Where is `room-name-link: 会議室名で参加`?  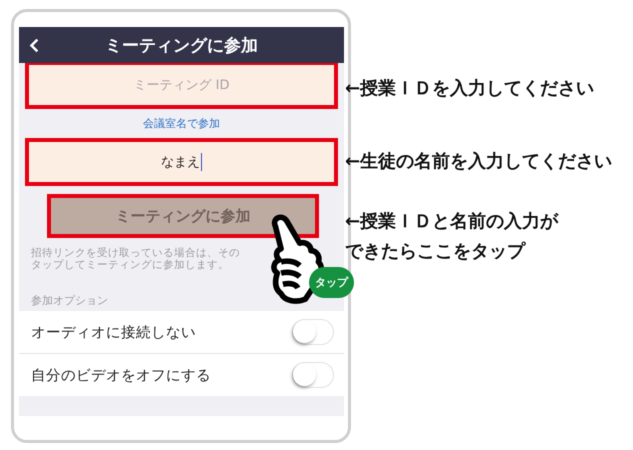 room-name-link: 会議室名で参加 is located at coordinates (181, 123).